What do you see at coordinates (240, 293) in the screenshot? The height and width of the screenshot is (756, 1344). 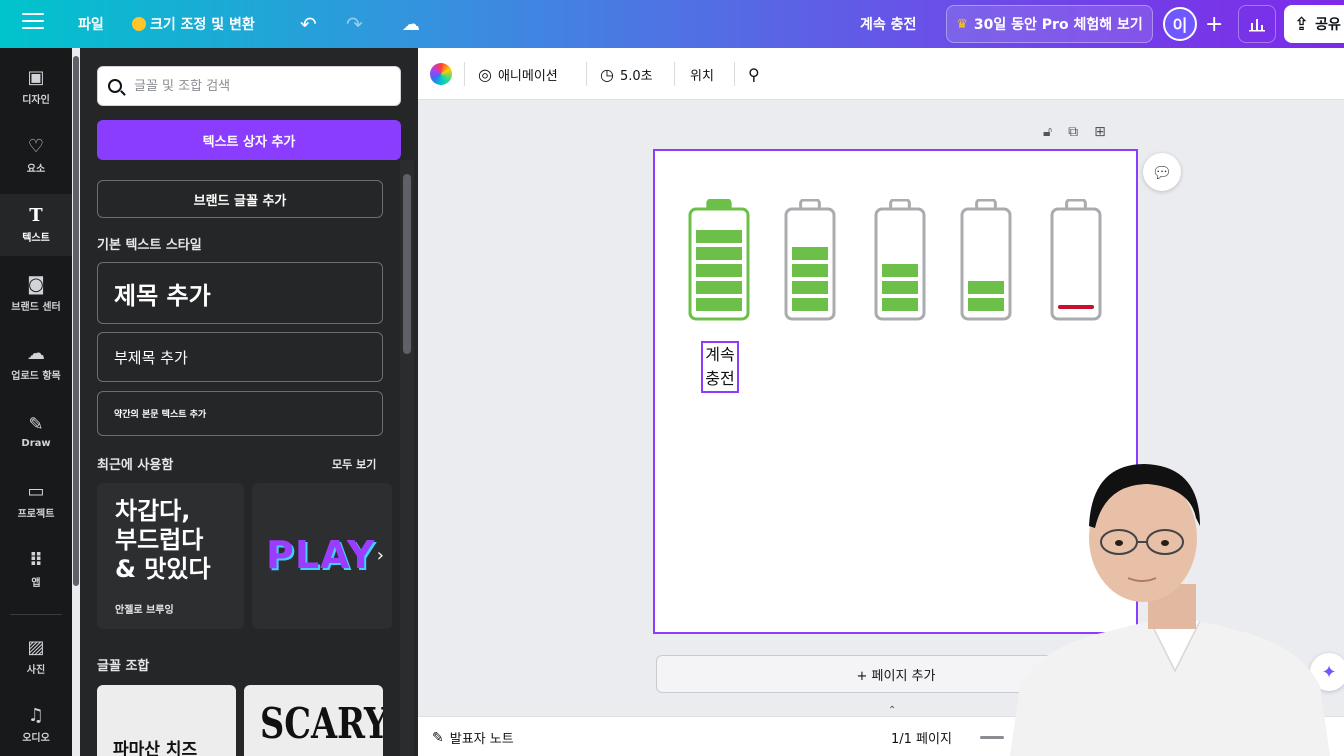 I see `add-heading-button: 제목 추가` at bounding box center [240, 293].